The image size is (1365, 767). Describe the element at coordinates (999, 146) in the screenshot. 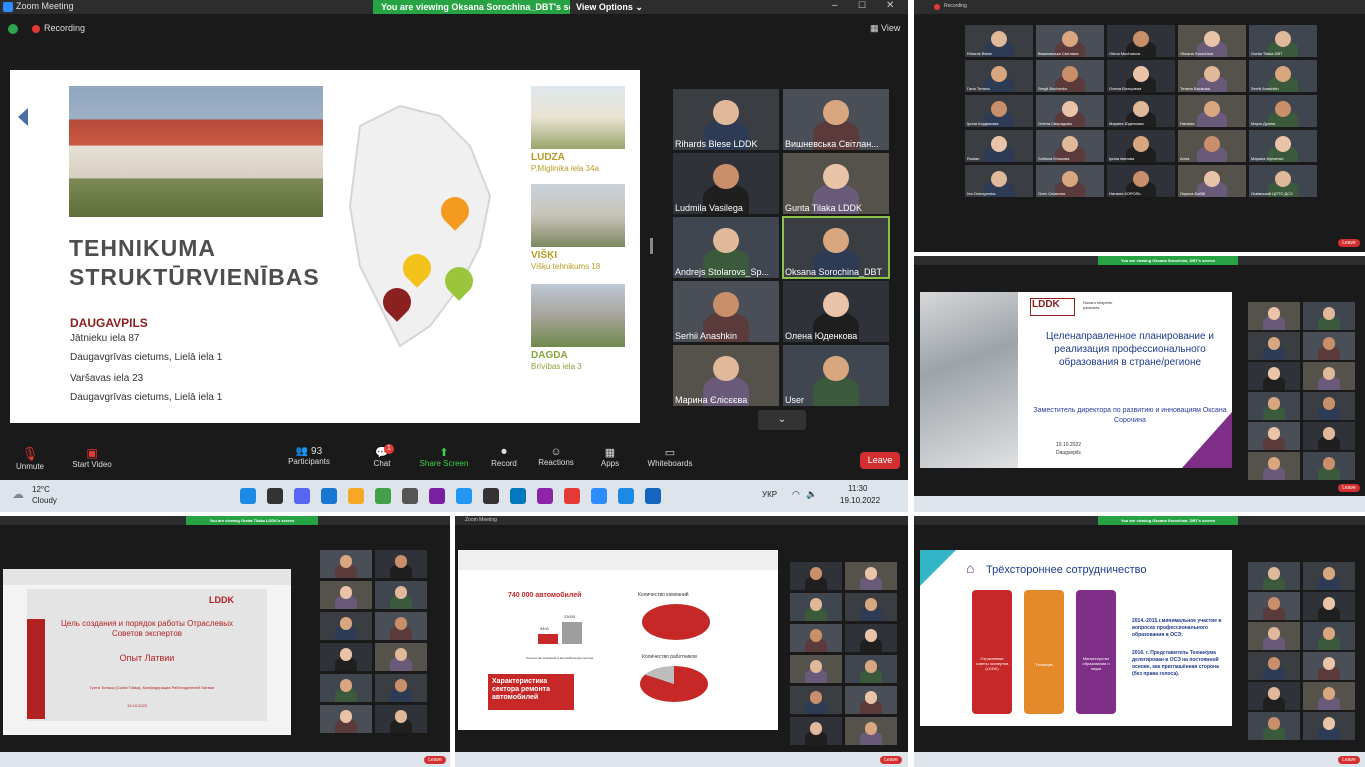

I see `participant-tile: Ruslan` at that location.